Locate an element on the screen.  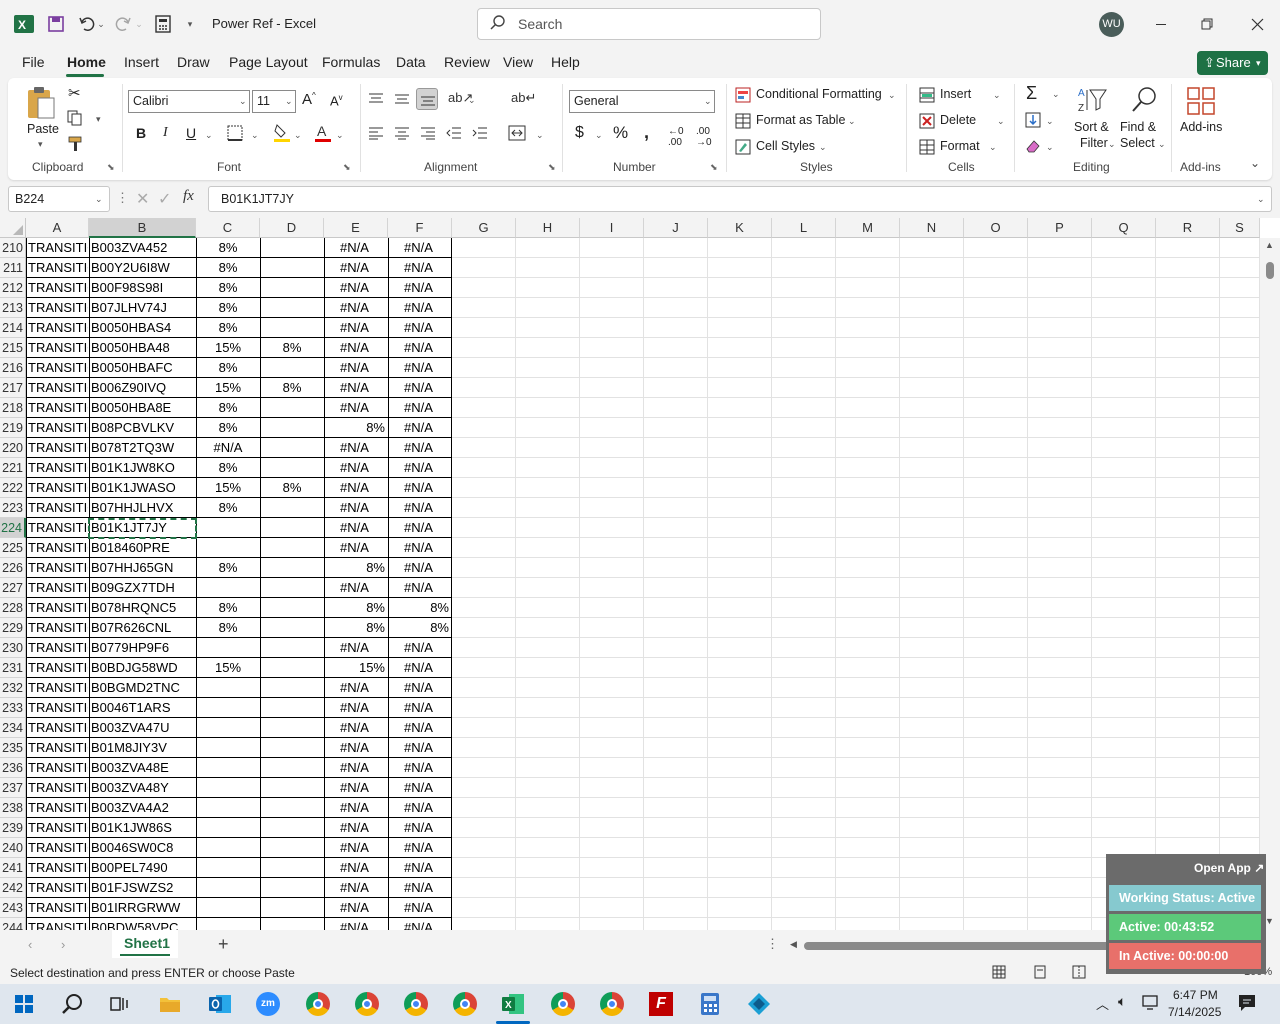
cell-a-238: TRANSITIO is located at coordinates (58, 808).